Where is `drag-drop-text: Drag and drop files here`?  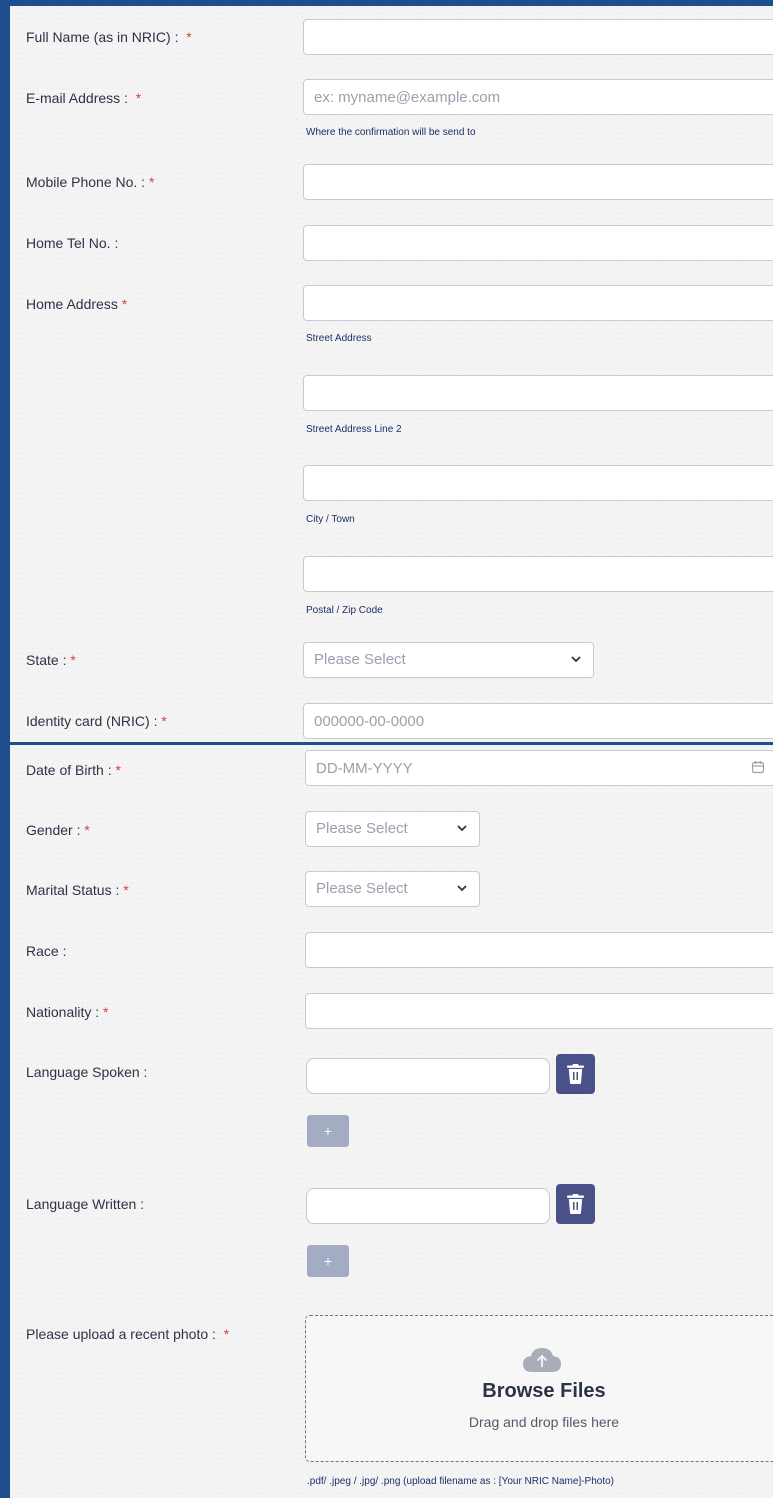 drag-drop-text: Drag and drop files here is located at coordinates (544, 1422).